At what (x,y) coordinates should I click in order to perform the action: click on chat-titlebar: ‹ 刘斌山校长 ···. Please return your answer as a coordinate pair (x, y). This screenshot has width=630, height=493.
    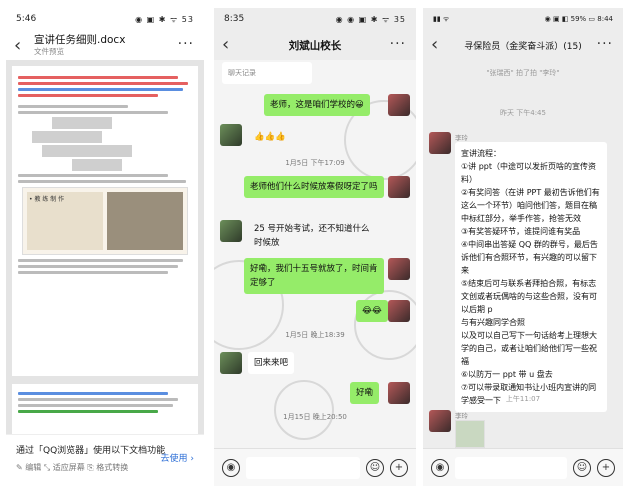
    Looking at the image, I should click on (315, 45).